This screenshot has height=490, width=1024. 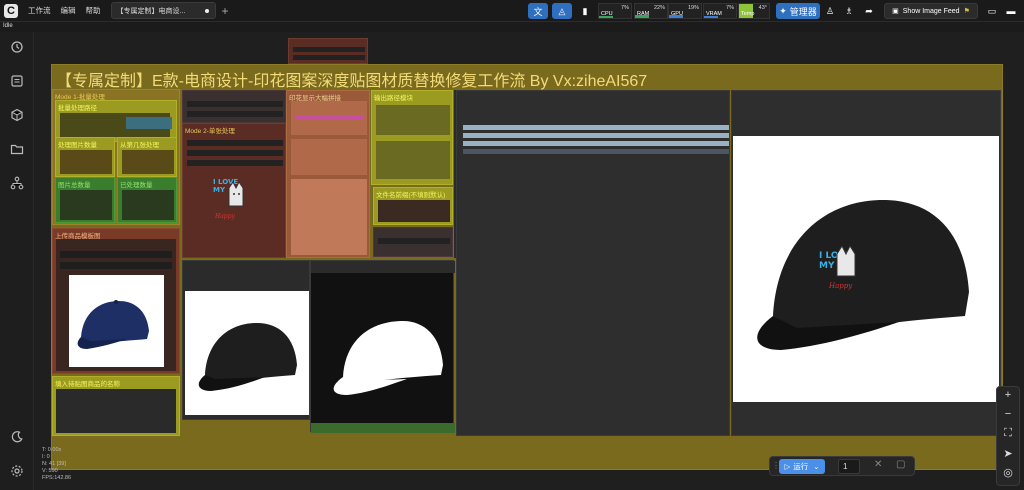 I want to click on image-total-group: 图片总数量, so click(x=85, y=200).